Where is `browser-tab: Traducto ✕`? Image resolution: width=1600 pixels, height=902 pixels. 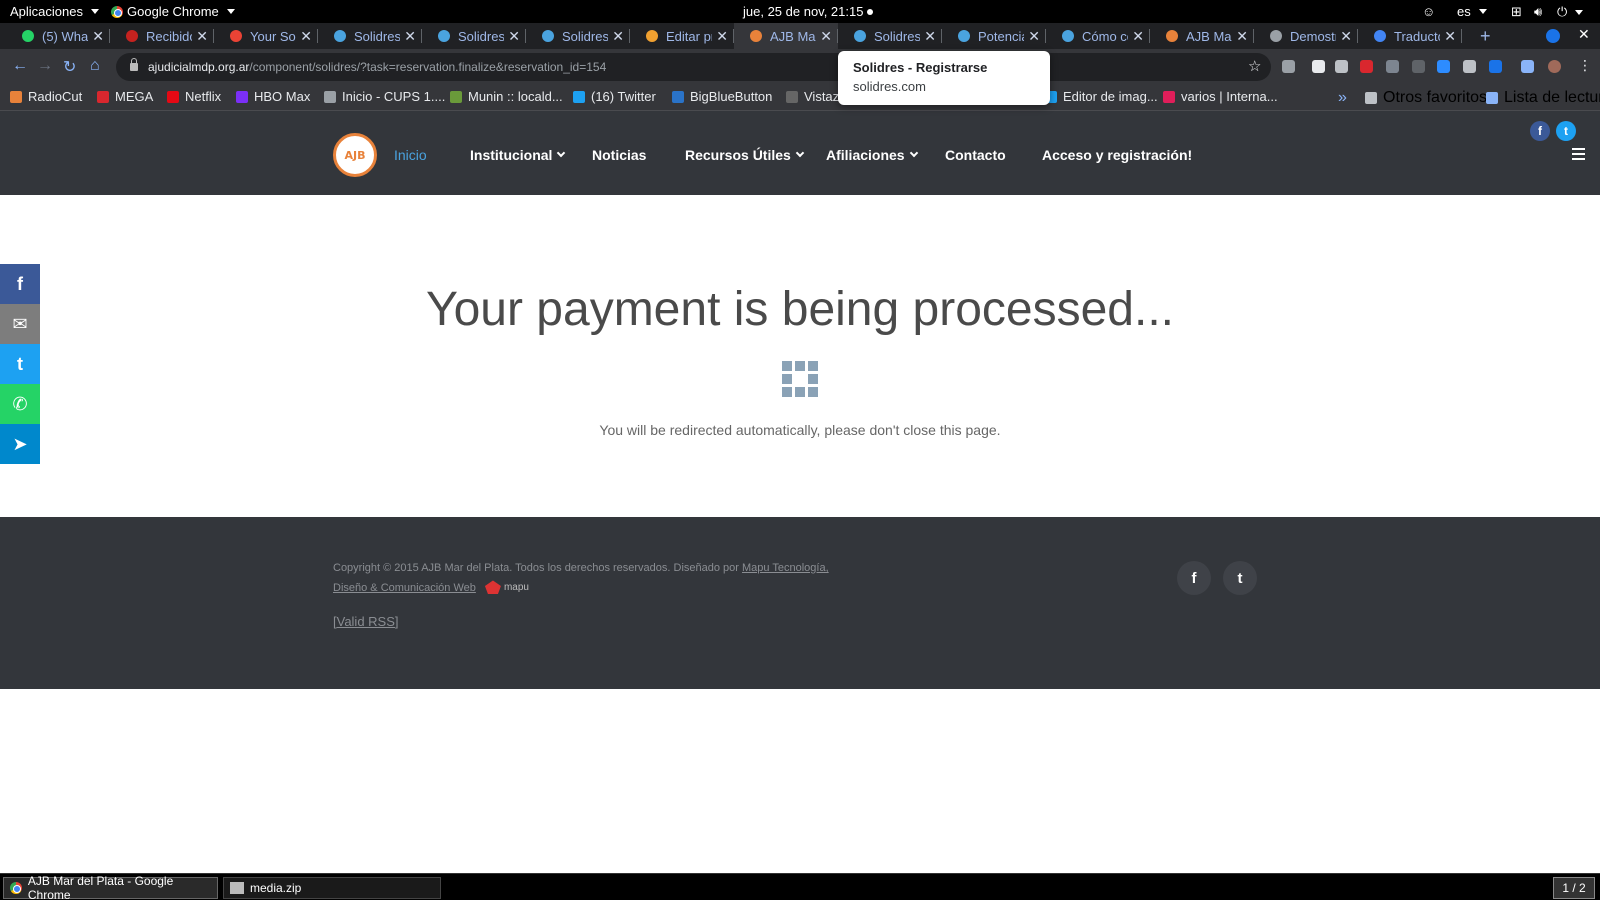 browser-tab: Traducto ✕ is located at coordinates (1410, 36).